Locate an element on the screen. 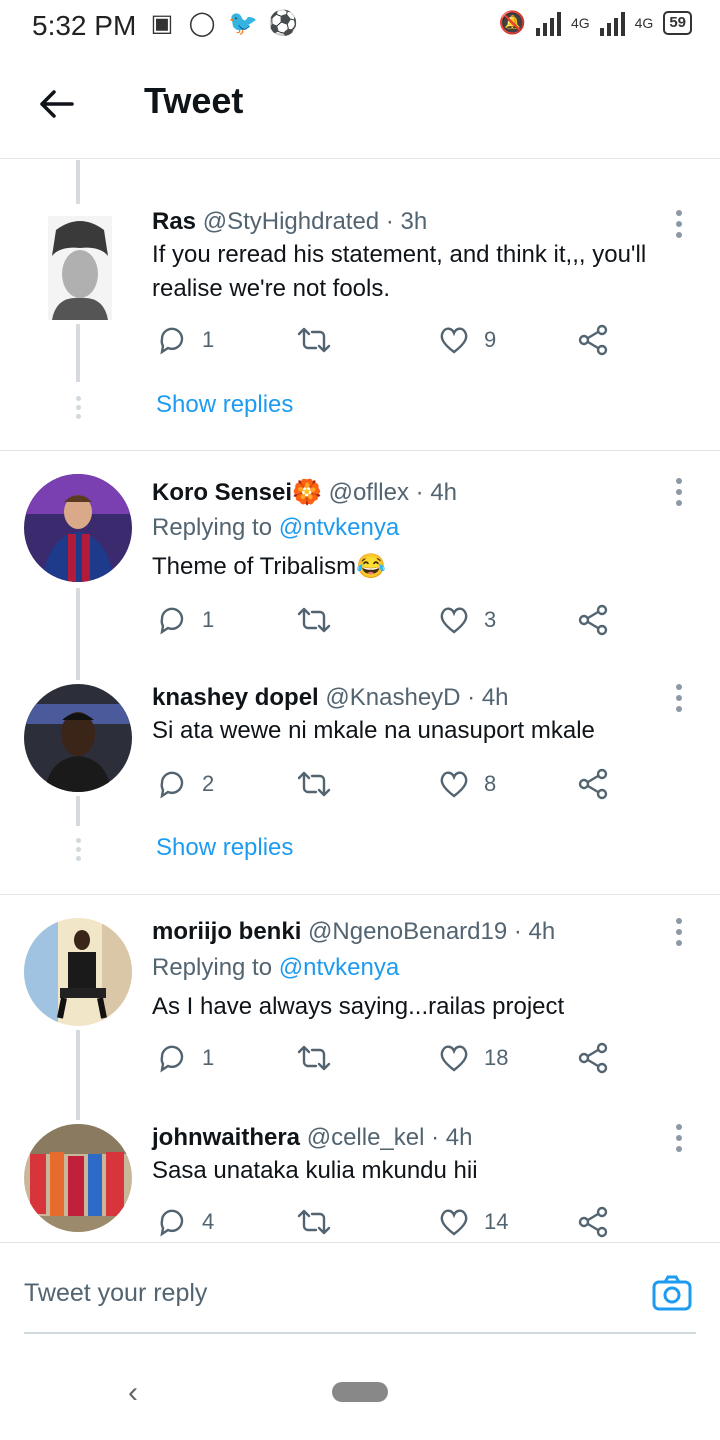 The width and height of the screenshot is (720, 1440). divider is located at coordinates (360, 450).